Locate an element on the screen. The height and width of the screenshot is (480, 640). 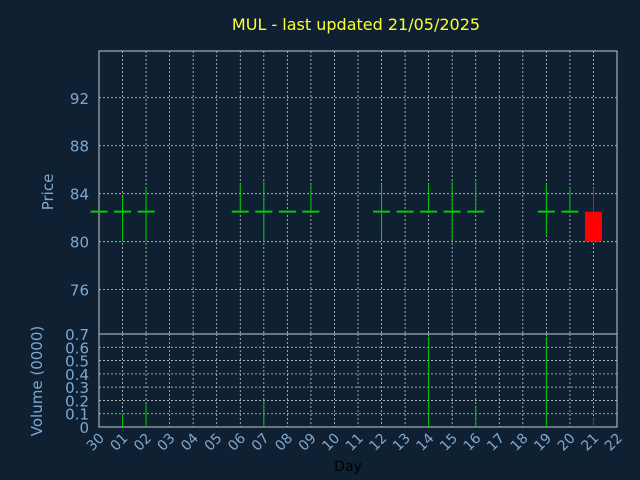
price-tick-label: 84 is located at coordinates (79, 195).